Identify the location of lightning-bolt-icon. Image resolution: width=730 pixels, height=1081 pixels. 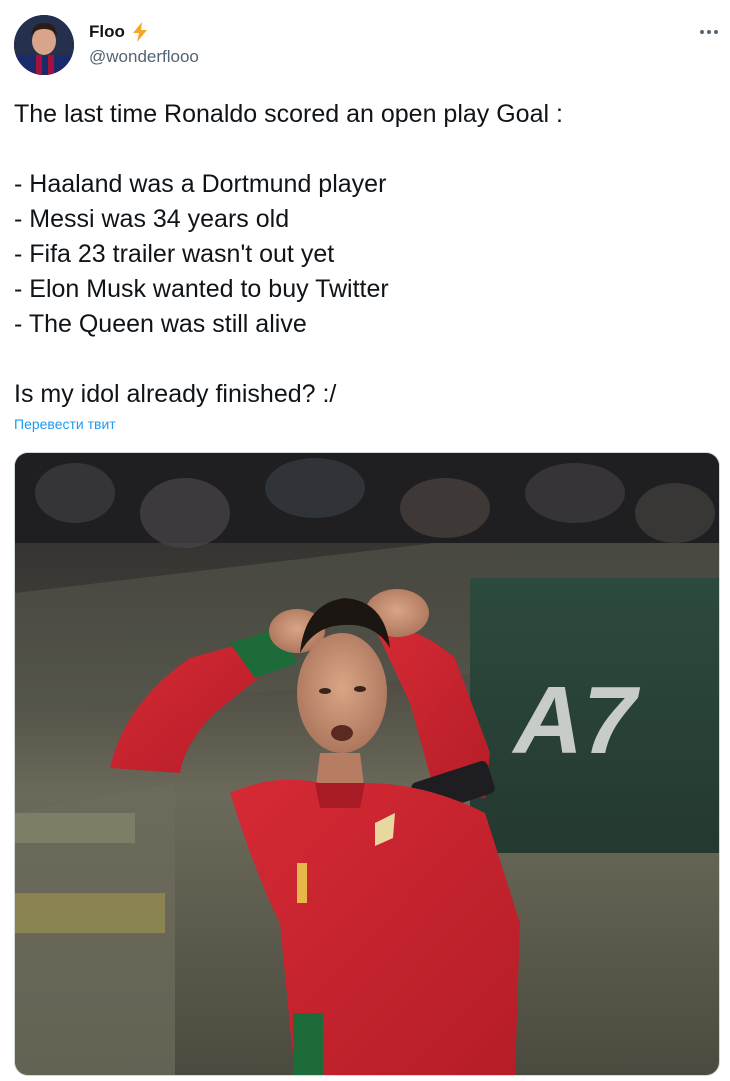
(139, 32).